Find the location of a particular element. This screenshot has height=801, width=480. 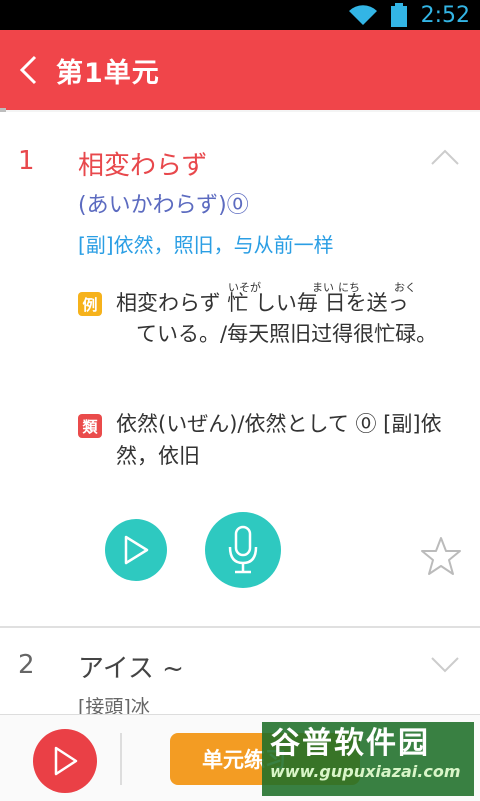

entry-word: 相変わらず is located at coordinates (143, 166).